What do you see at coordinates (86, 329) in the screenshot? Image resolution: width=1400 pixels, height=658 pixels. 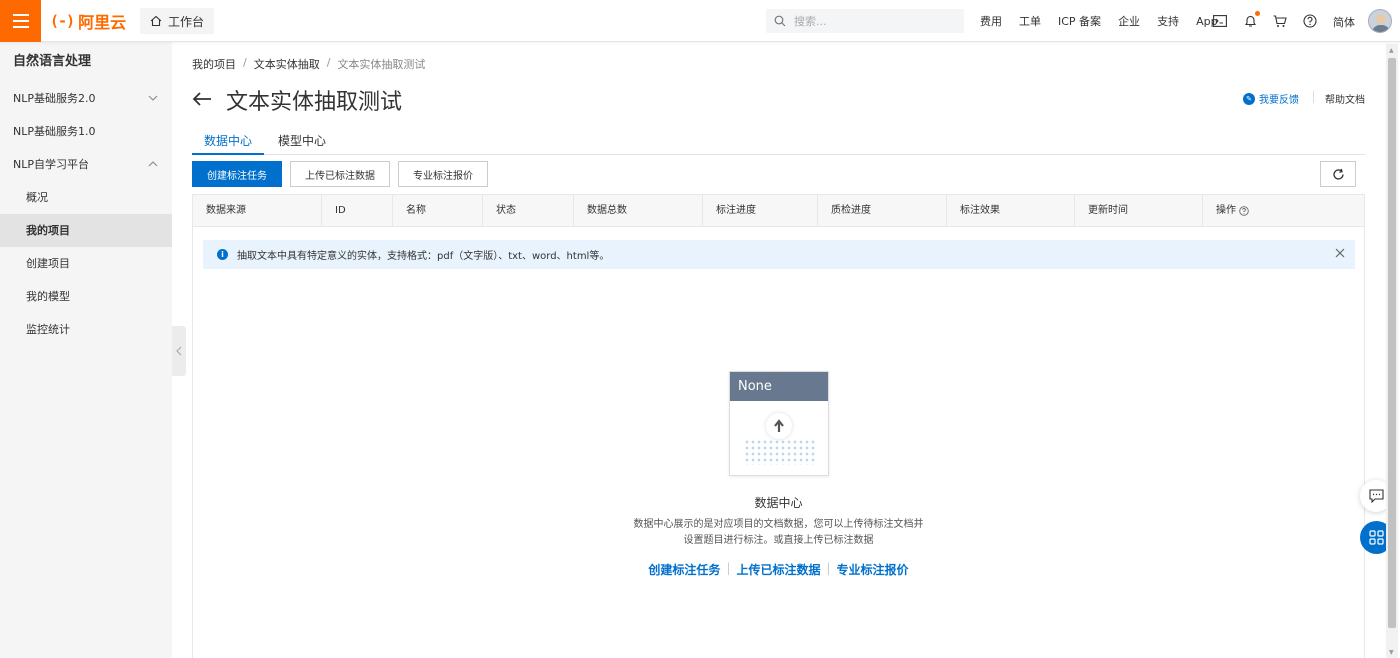 I see `sidebar-sub-monitoring: 监控统计` at bounding box center [86, 329].